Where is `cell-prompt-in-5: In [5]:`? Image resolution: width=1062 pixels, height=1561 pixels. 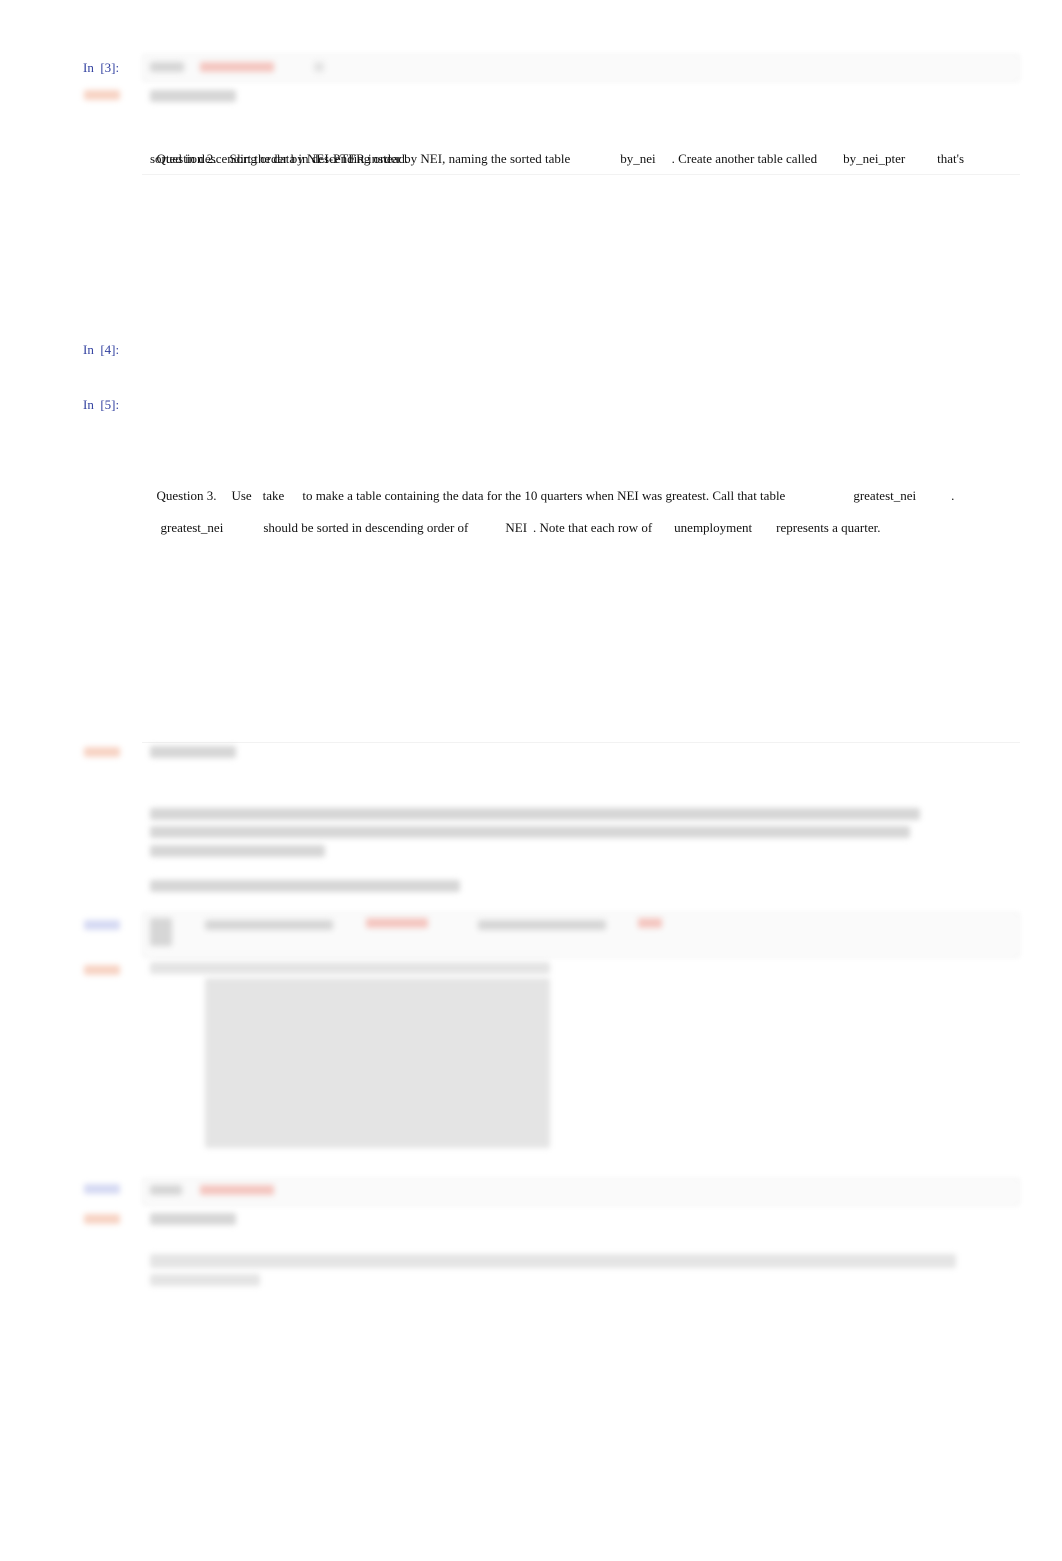
cell-prompt-in-5: In [5]: is located at coordinates (101, 404).